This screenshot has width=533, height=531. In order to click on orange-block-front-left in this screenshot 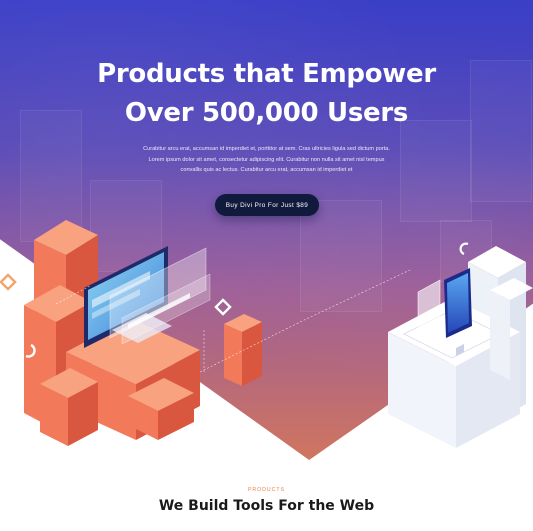, I will do `click(69, 407)`.